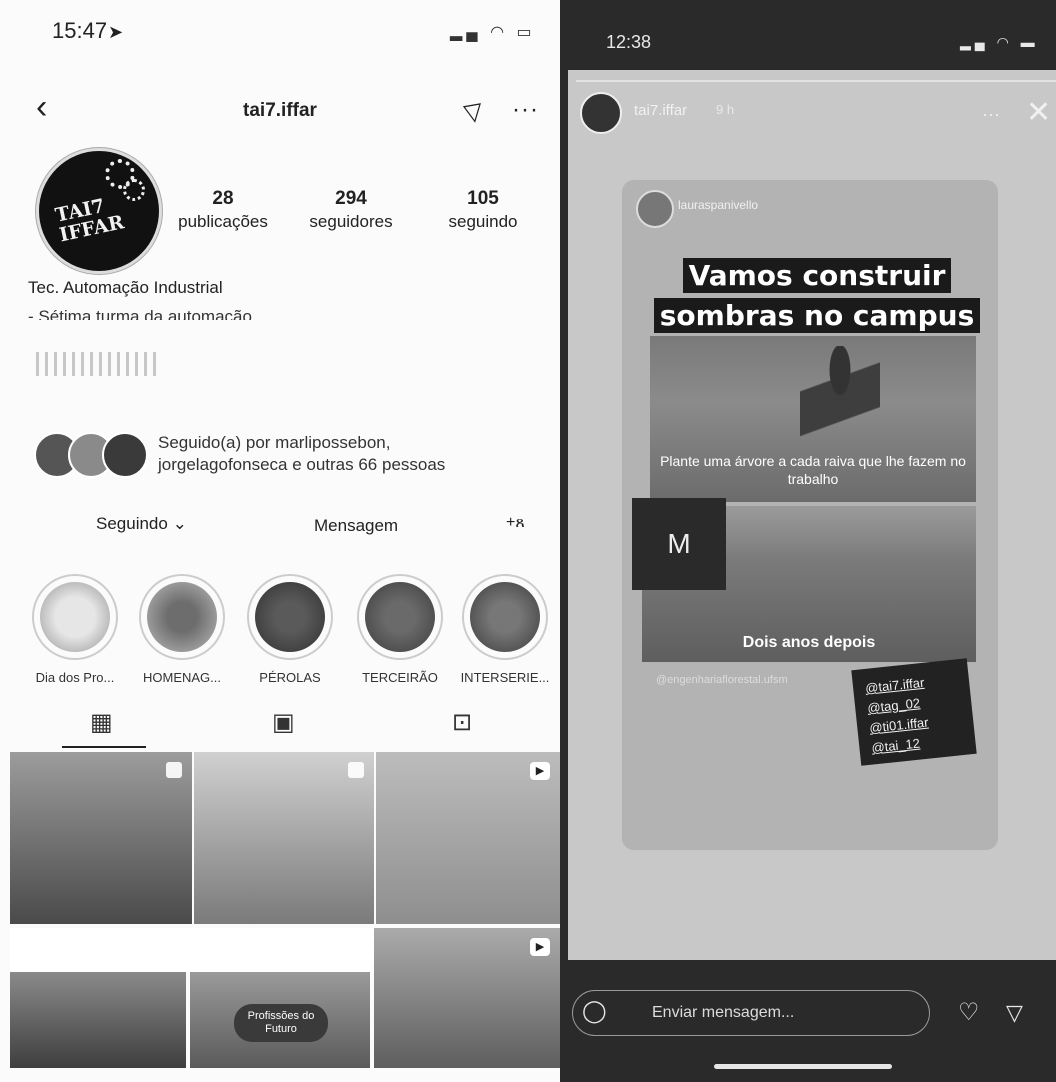  I want to click on tagged-icon: ⊡, so click(462, 722).